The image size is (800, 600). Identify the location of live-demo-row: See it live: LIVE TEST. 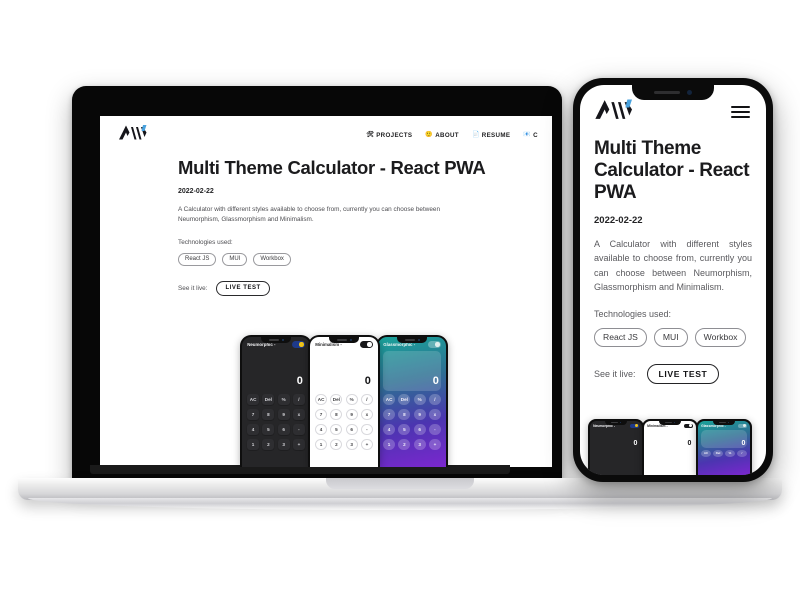
(673, 374).